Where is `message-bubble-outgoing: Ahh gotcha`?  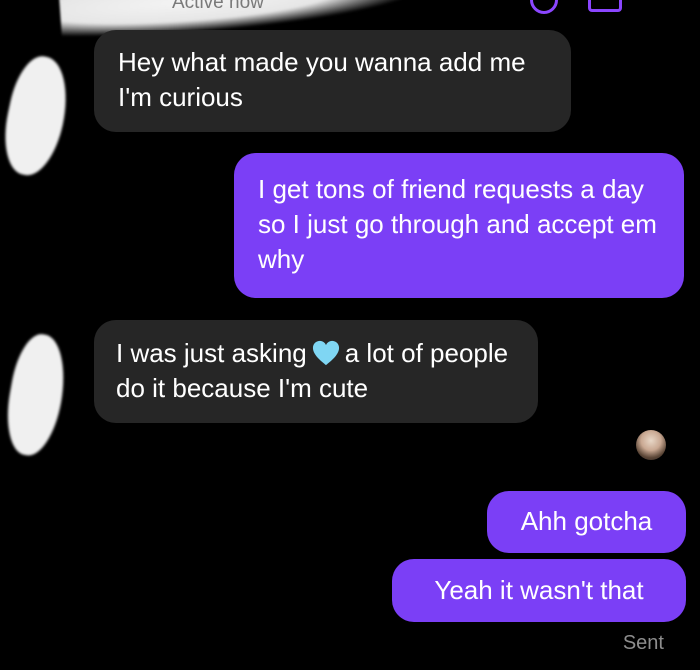 message-bubble-outgoing: Ahh gotcha is located at coordinates (586, 522).